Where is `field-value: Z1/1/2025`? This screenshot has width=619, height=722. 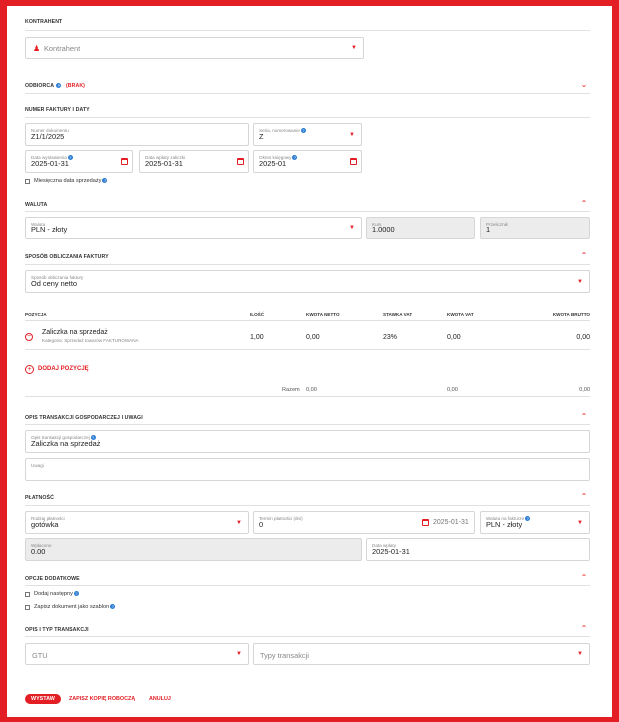
field-value: Z1/1/2025 is located at coordinates (48, 136).